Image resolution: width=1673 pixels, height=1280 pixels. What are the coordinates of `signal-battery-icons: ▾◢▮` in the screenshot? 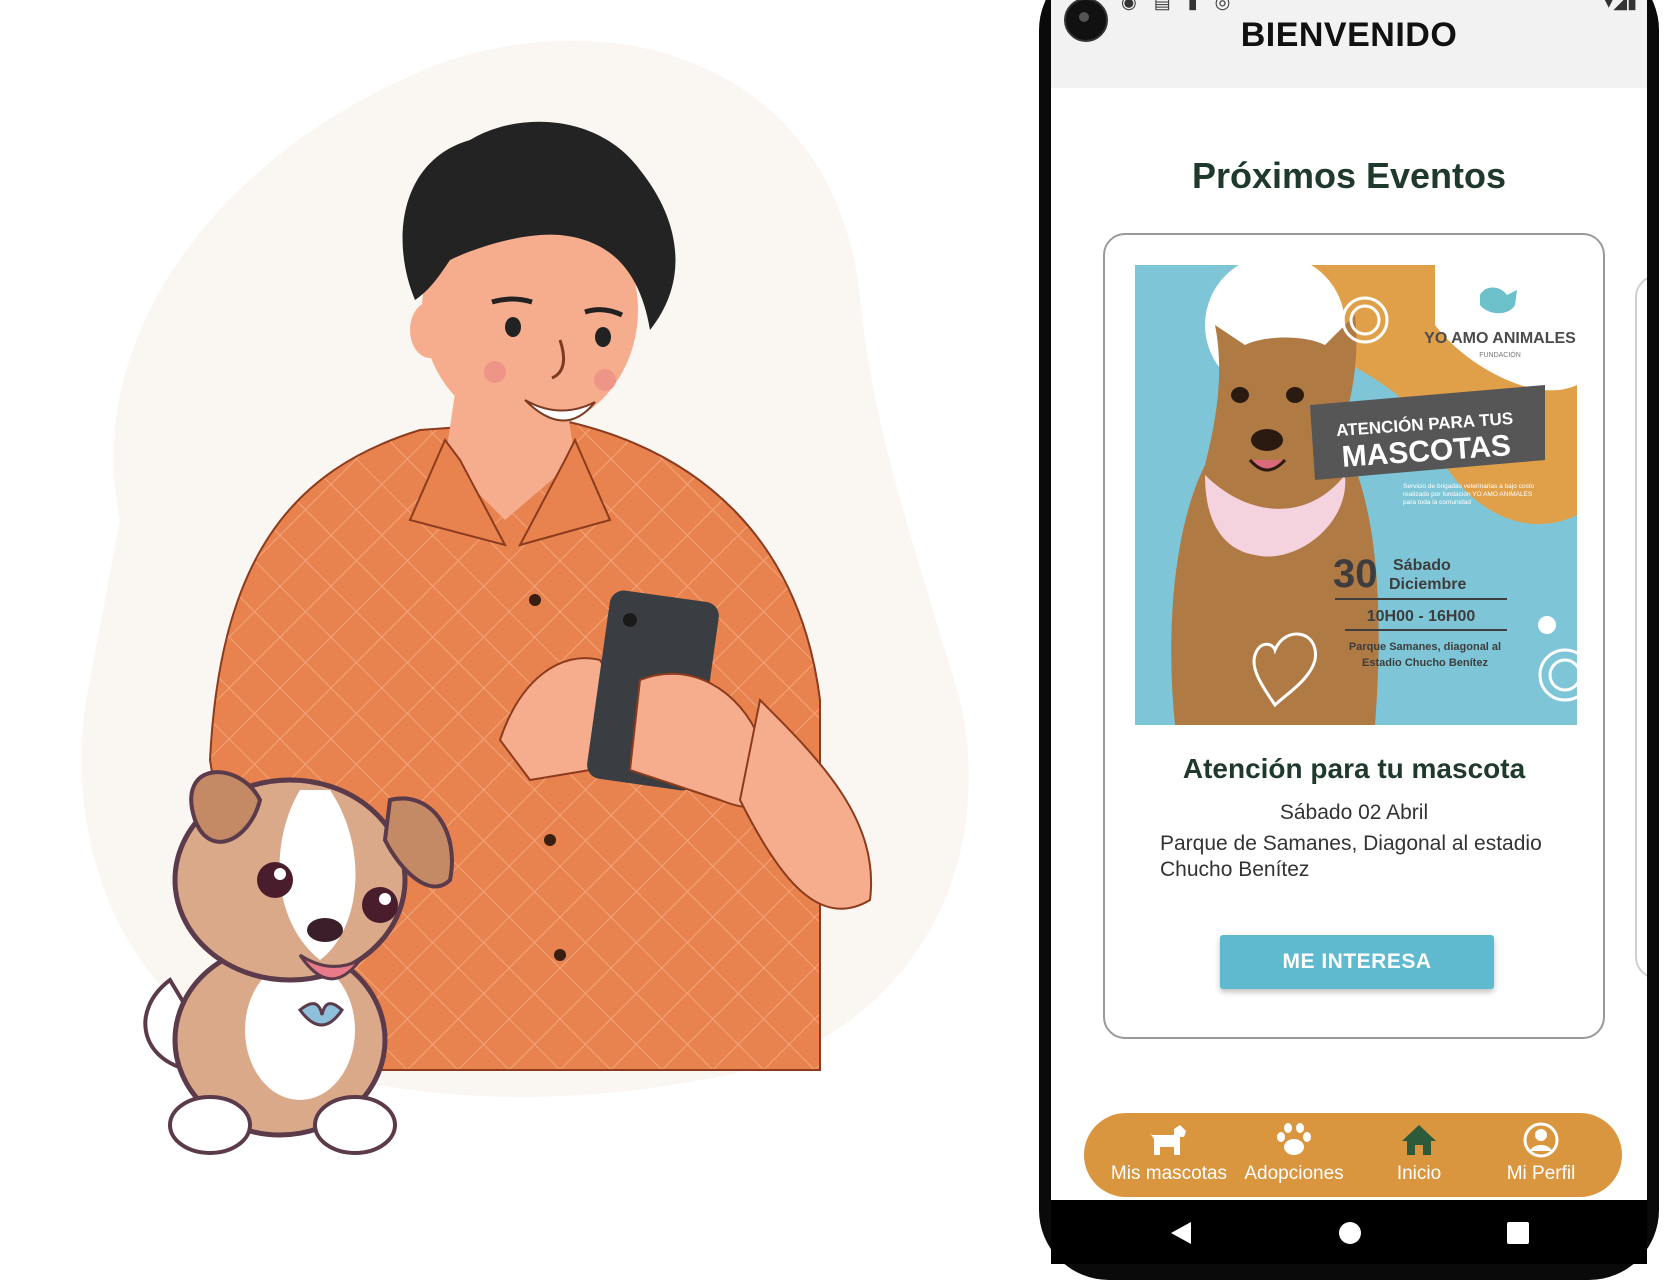 It's located at (1620, 6).